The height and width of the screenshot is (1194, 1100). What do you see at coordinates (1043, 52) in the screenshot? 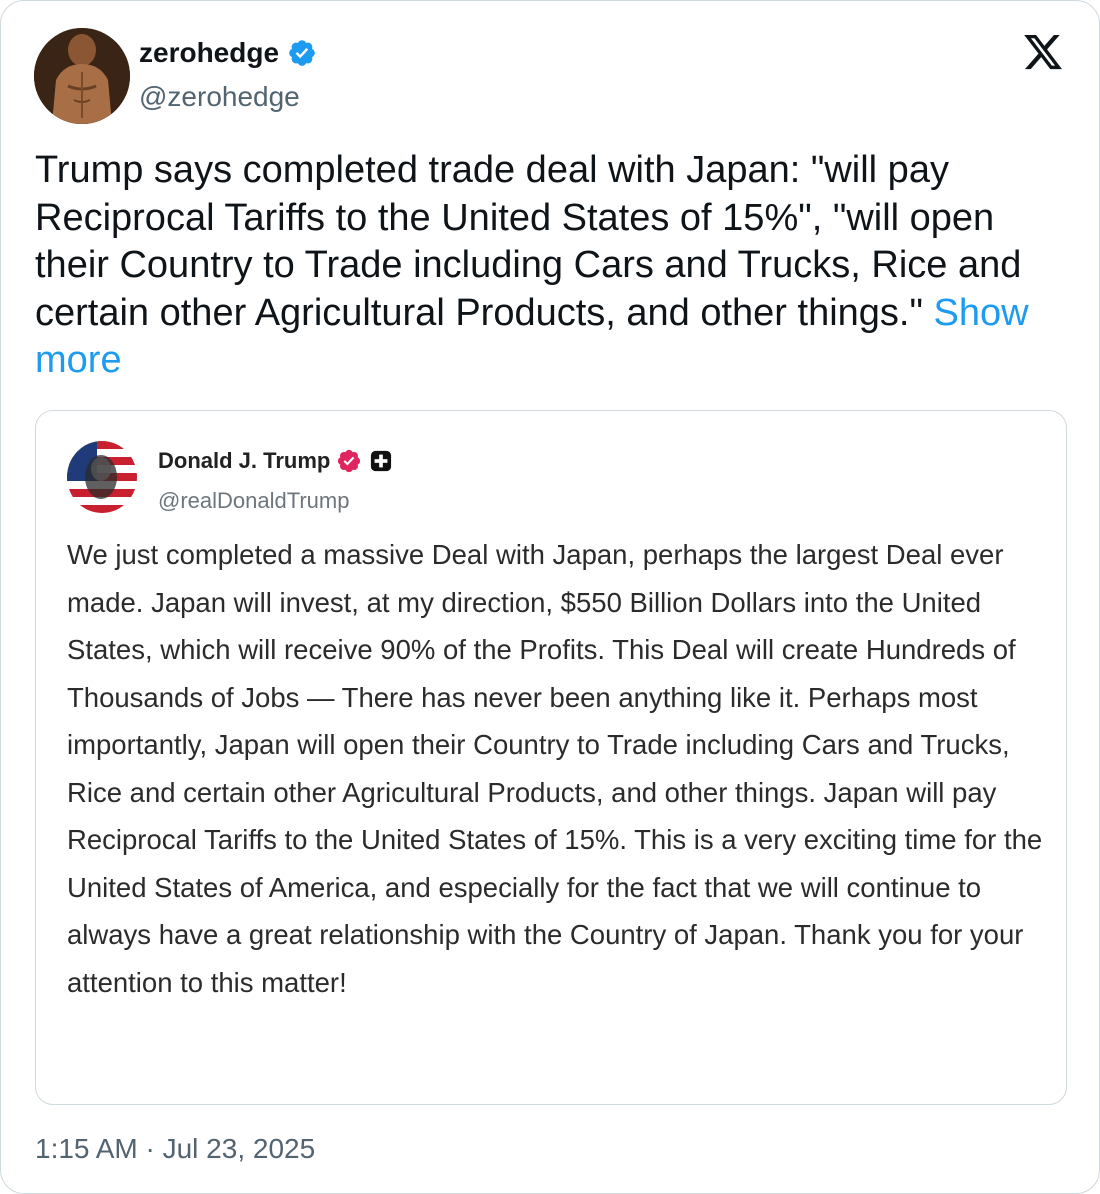
I see `x-logo-icon` at bounding box center [1043, 52].